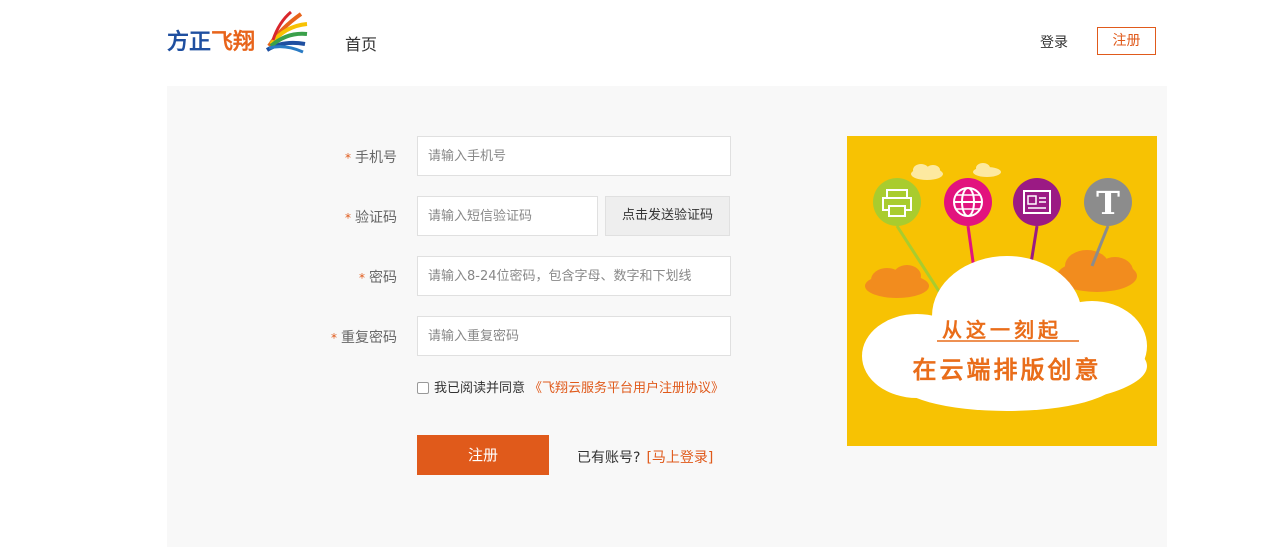 This screenshot has height=547, width=1264. I want to click on confirm-label-text: 重复密码, so click(369, 338).